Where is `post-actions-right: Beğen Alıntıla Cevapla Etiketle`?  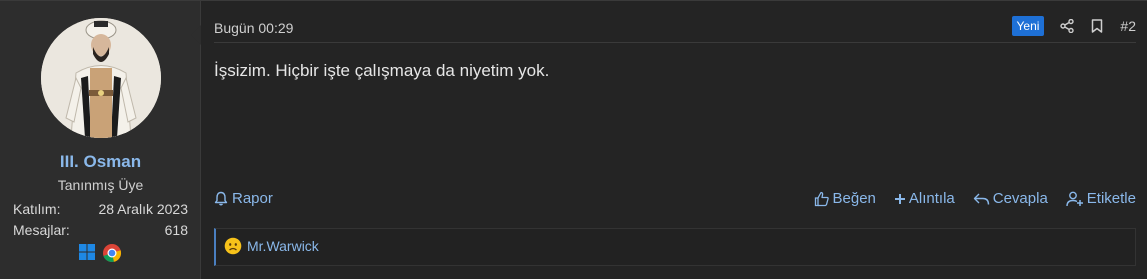 post-actions-right: Beğen Alıntıla Cevapla Etiketle is located at coordinates (975, 198).